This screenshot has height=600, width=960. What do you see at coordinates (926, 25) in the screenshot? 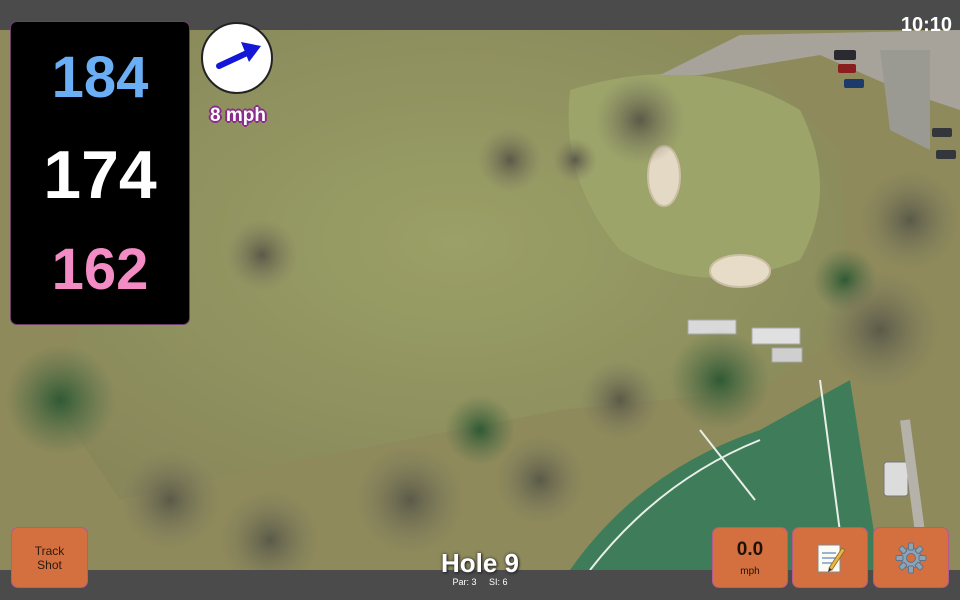
I see `clock: 10:10` at bounding box center [926, 25].